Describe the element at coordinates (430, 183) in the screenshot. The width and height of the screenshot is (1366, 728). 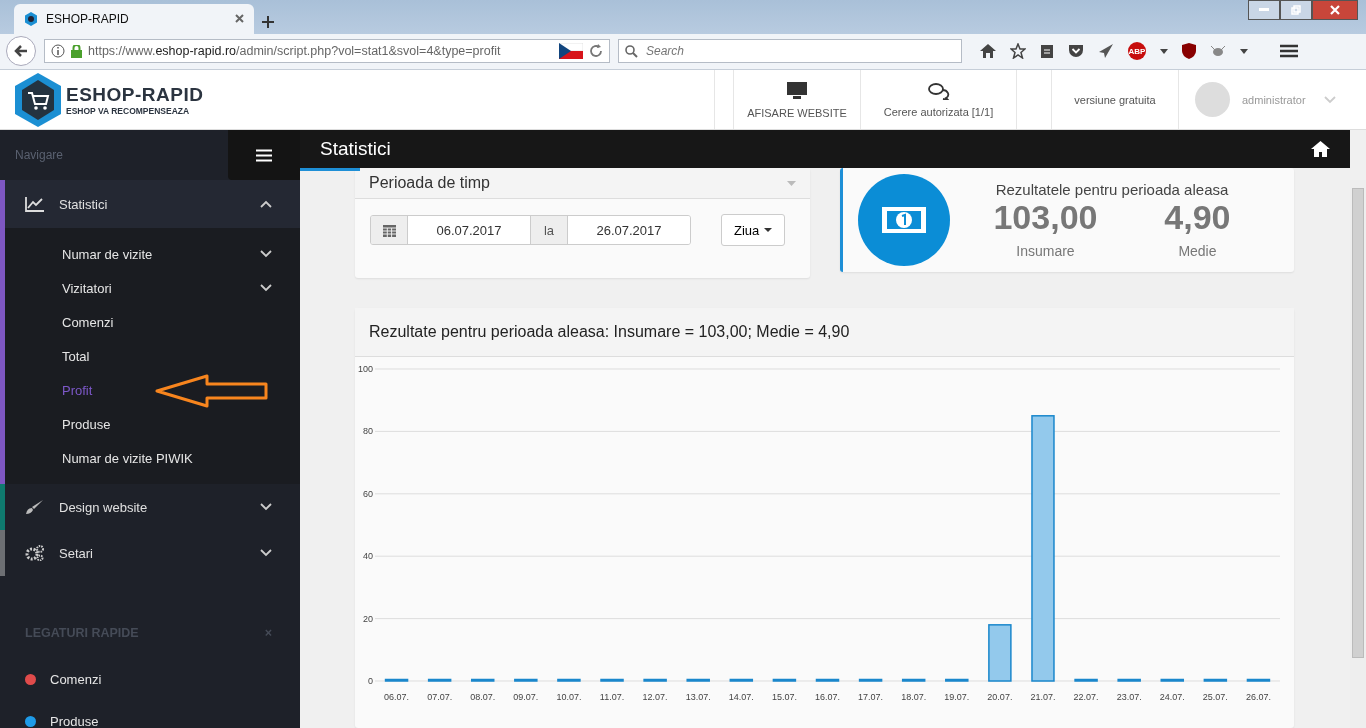
I see `card-title: Perioada de timp` at that location.